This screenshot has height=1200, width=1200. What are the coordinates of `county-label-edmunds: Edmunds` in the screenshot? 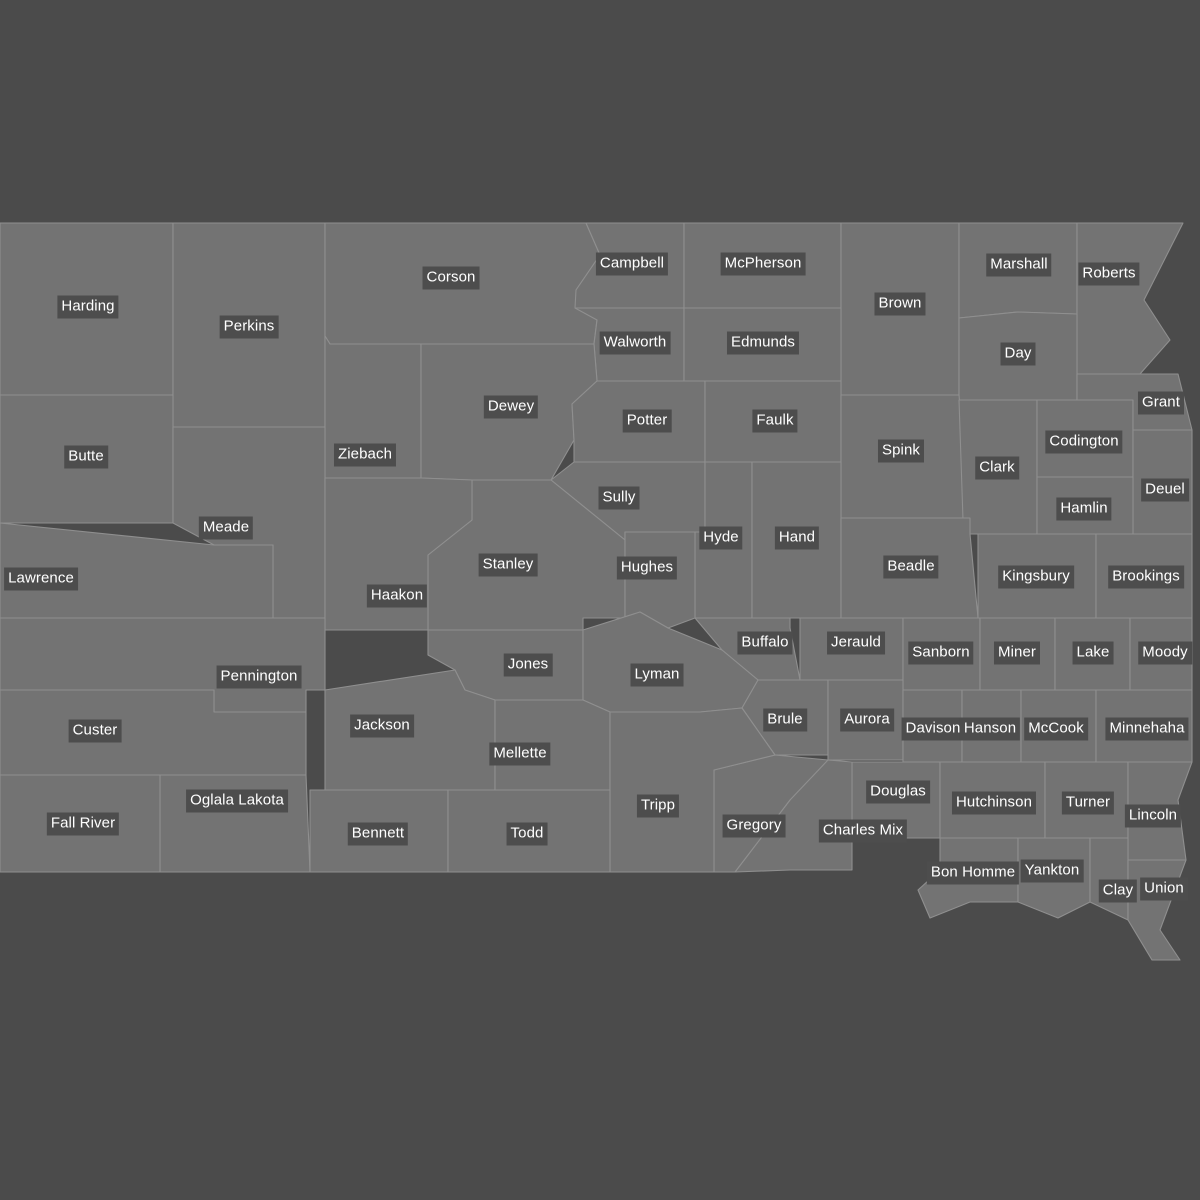 It's located at (763, 343).